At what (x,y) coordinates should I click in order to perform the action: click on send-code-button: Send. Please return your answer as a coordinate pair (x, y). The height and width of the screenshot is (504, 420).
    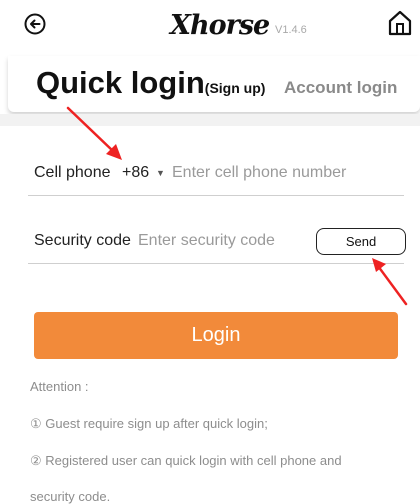
    Looking at the image, I should click on (361, 241).